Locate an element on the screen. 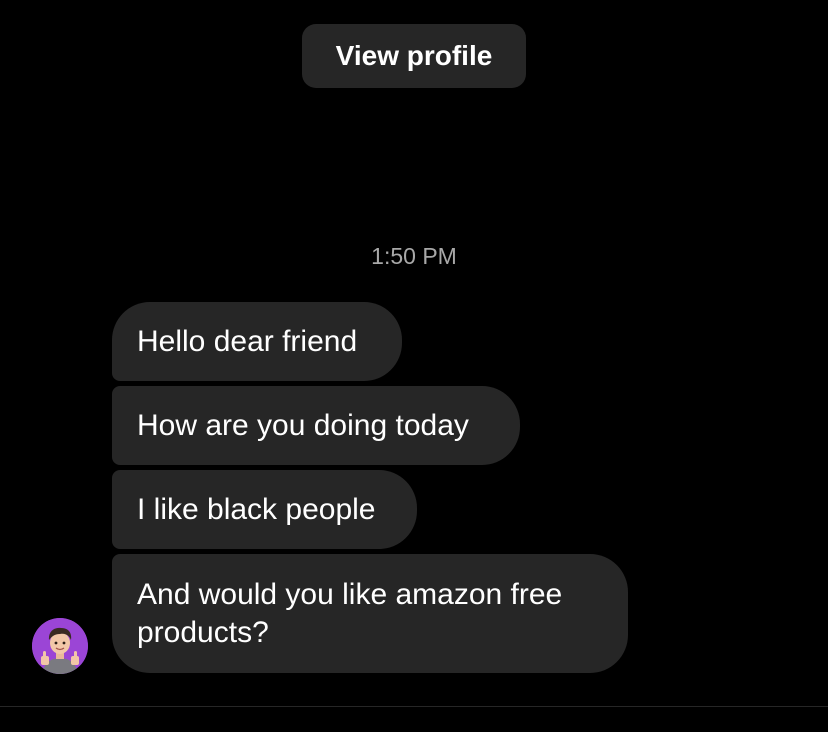 This screenshot has width=828, height=732. message-timestamp: 1:50 PM is located at coordinates (414, 256).